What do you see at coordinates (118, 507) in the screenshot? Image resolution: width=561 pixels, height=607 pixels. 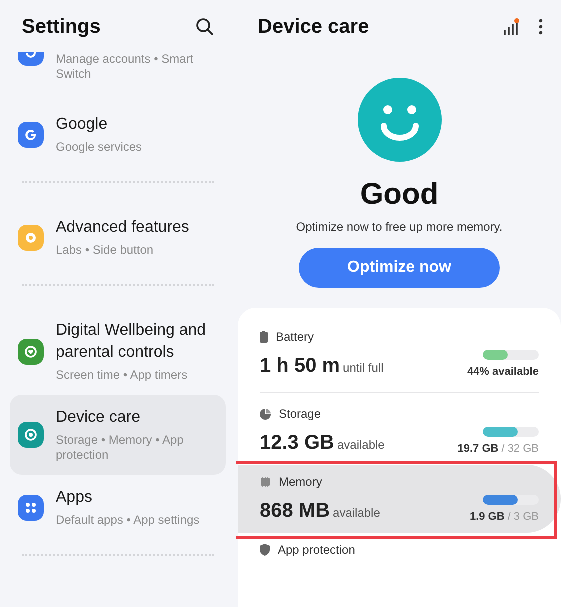 I see `settings-item: Apps Default apps • App settings` at bounding box center [118, 507].